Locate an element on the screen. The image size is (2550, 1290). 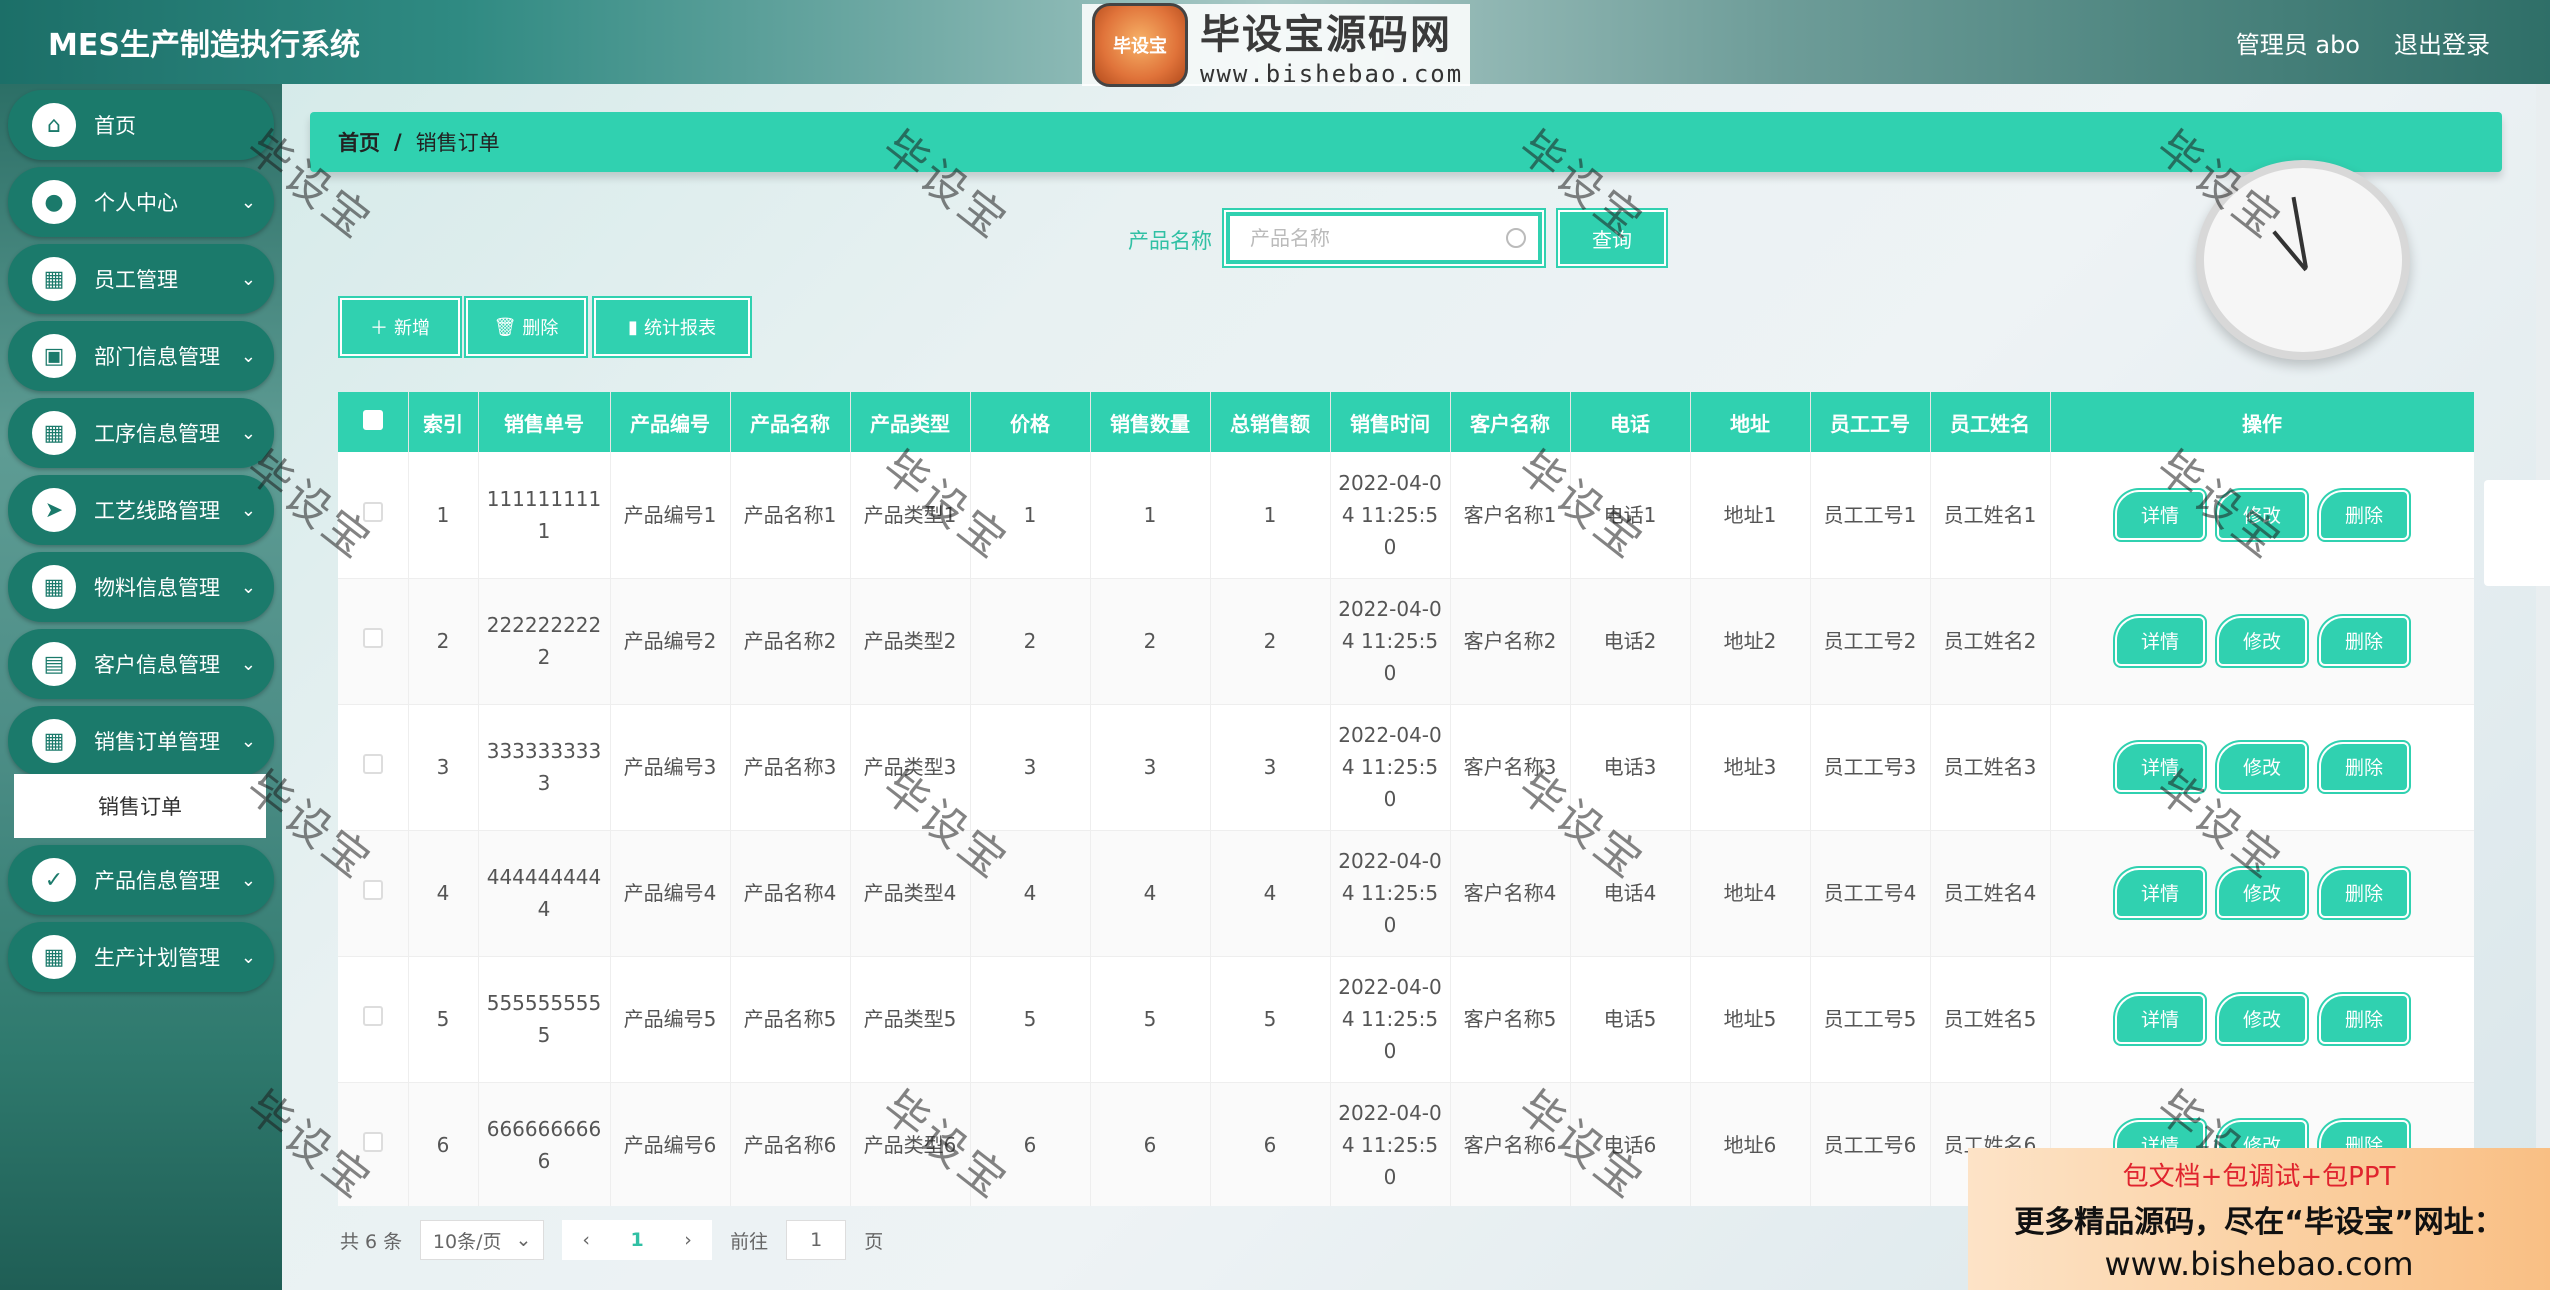
plus-icon: ＋ is located at coordinates (379, 328).